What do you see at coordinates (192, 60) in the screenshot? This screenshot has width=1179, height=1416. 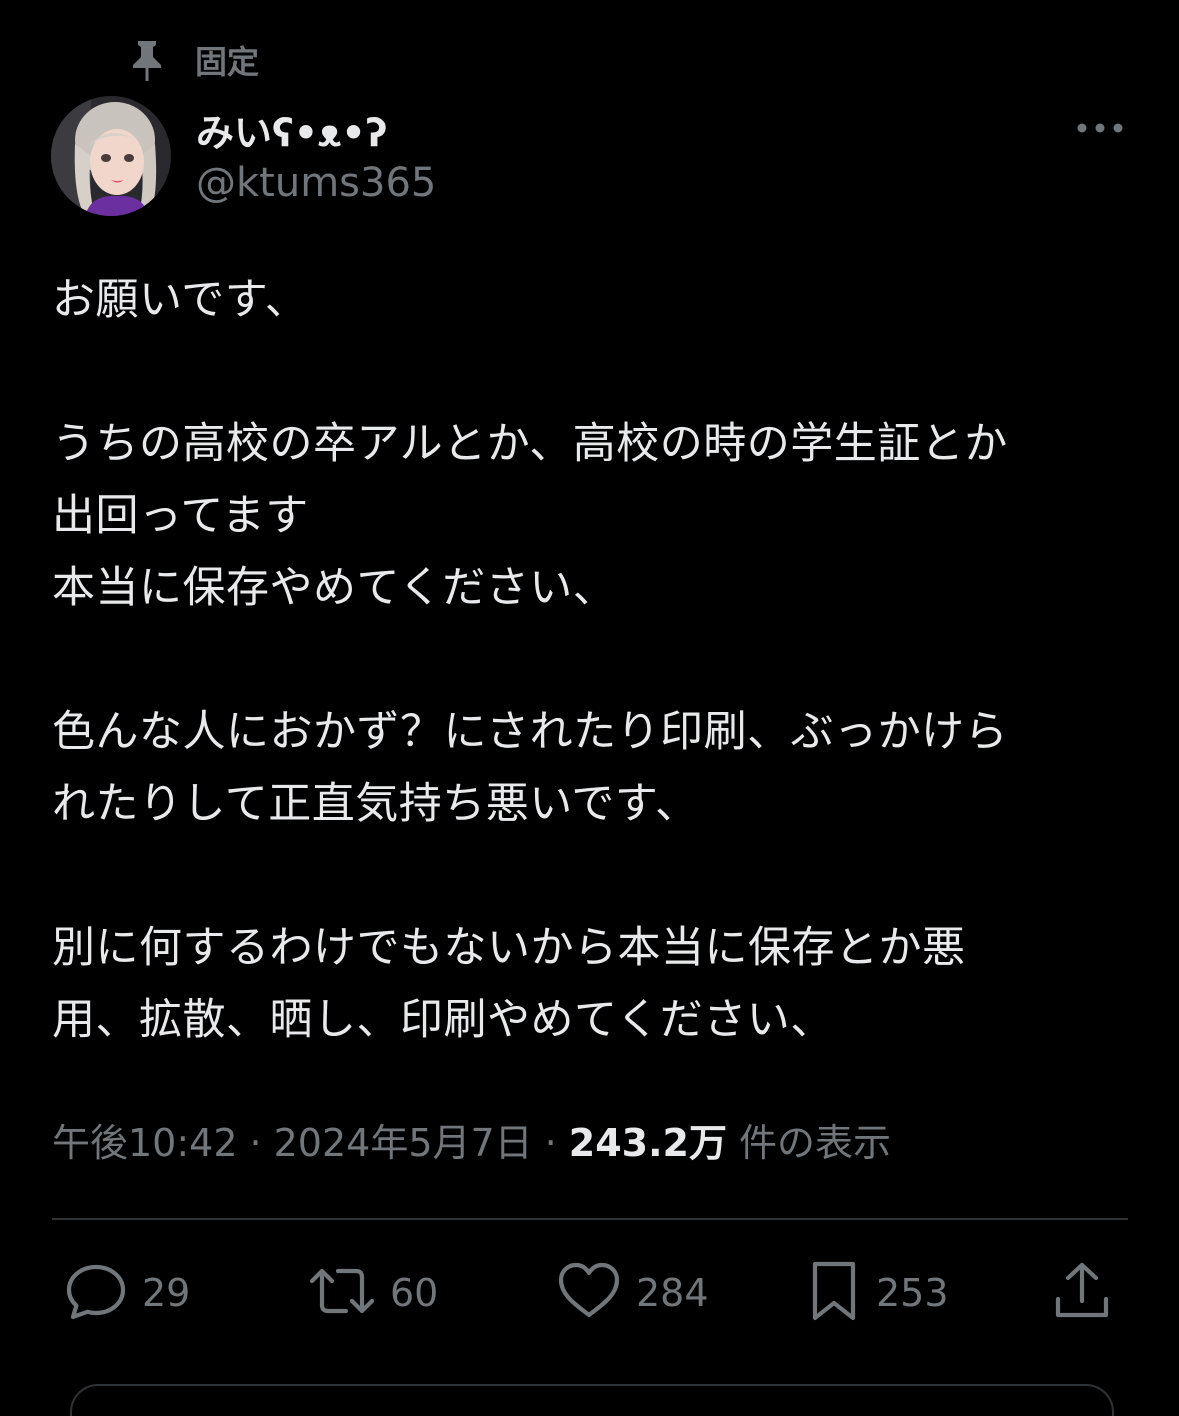 I see `pinned-indicator: 固定` at bounding box center [192, 60].